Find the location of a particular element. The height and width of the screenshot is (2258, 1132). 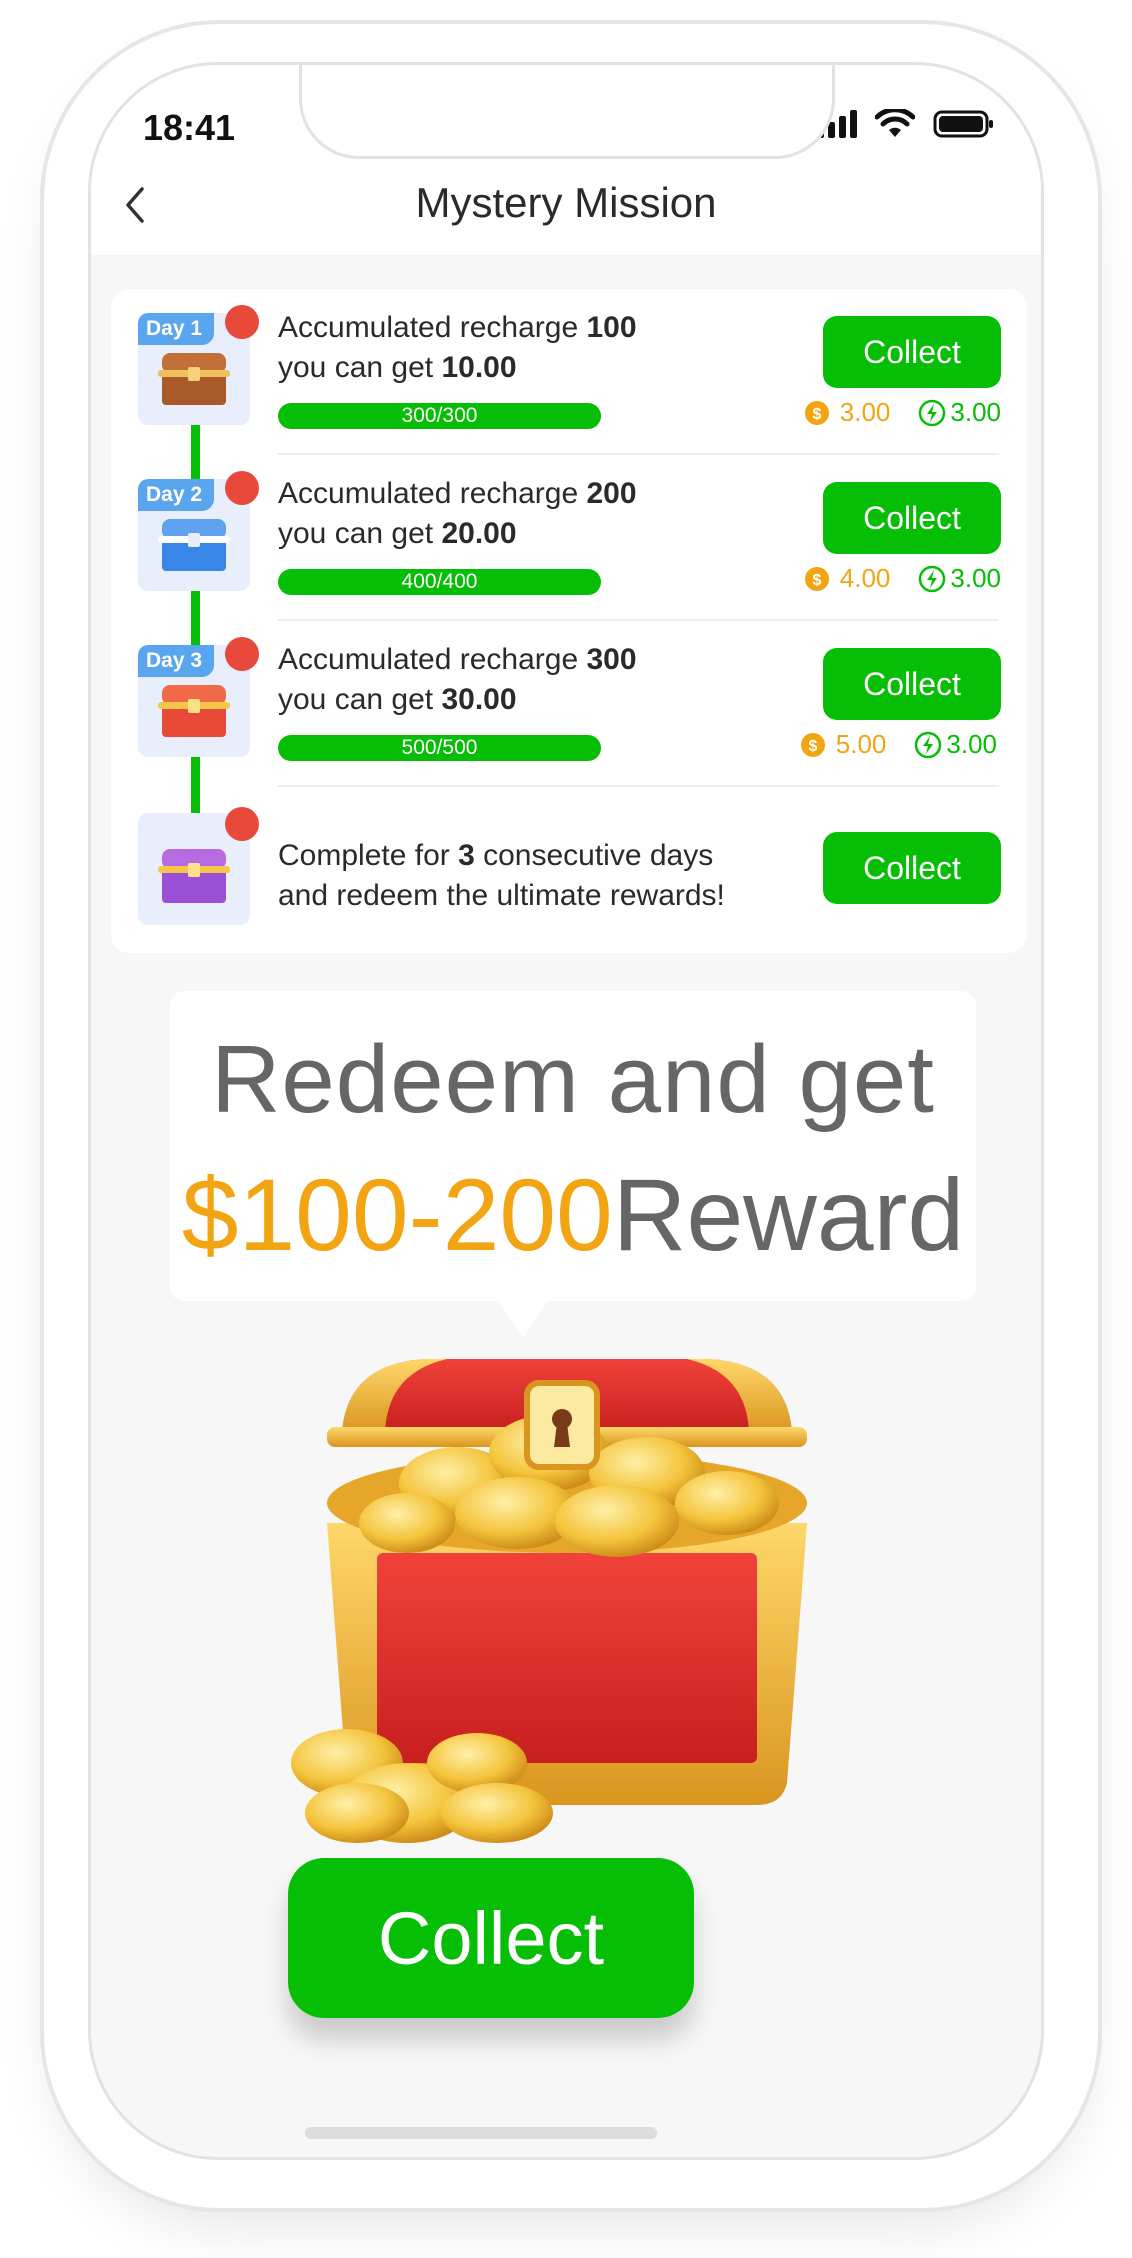

progress-bar: 400/400 is located at coordinates (439, 582).